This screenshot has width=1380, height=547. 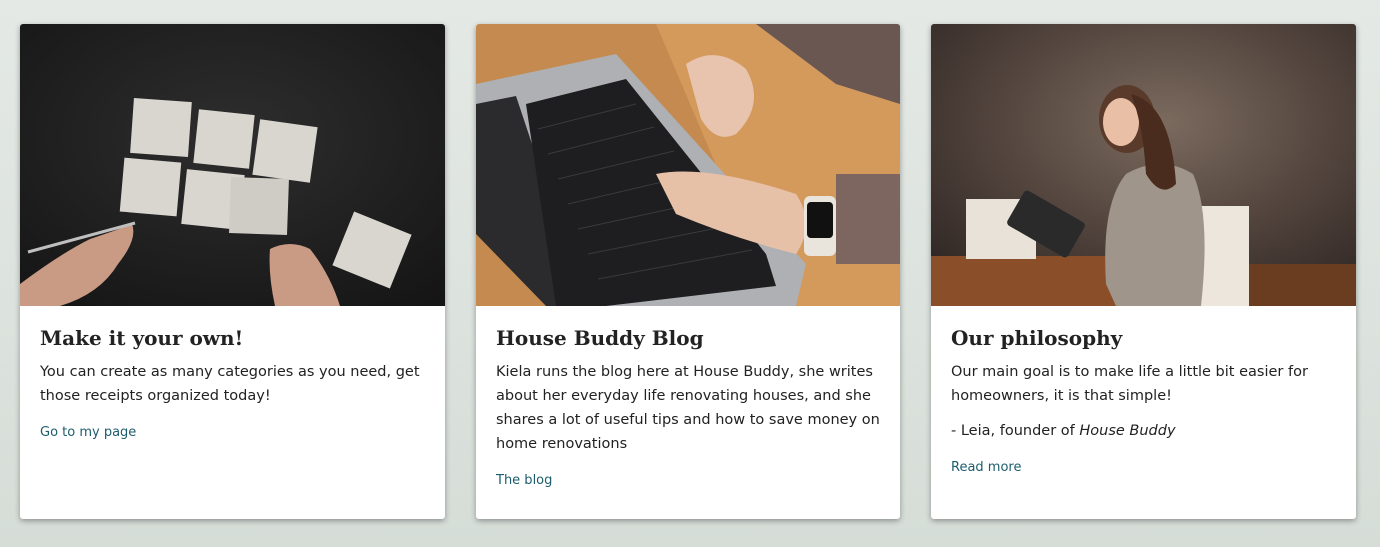 What do you see at coordinates (524, 480) in the screenshot?
I see `the-blog-link: The blog` at bounding box center [524, 480].